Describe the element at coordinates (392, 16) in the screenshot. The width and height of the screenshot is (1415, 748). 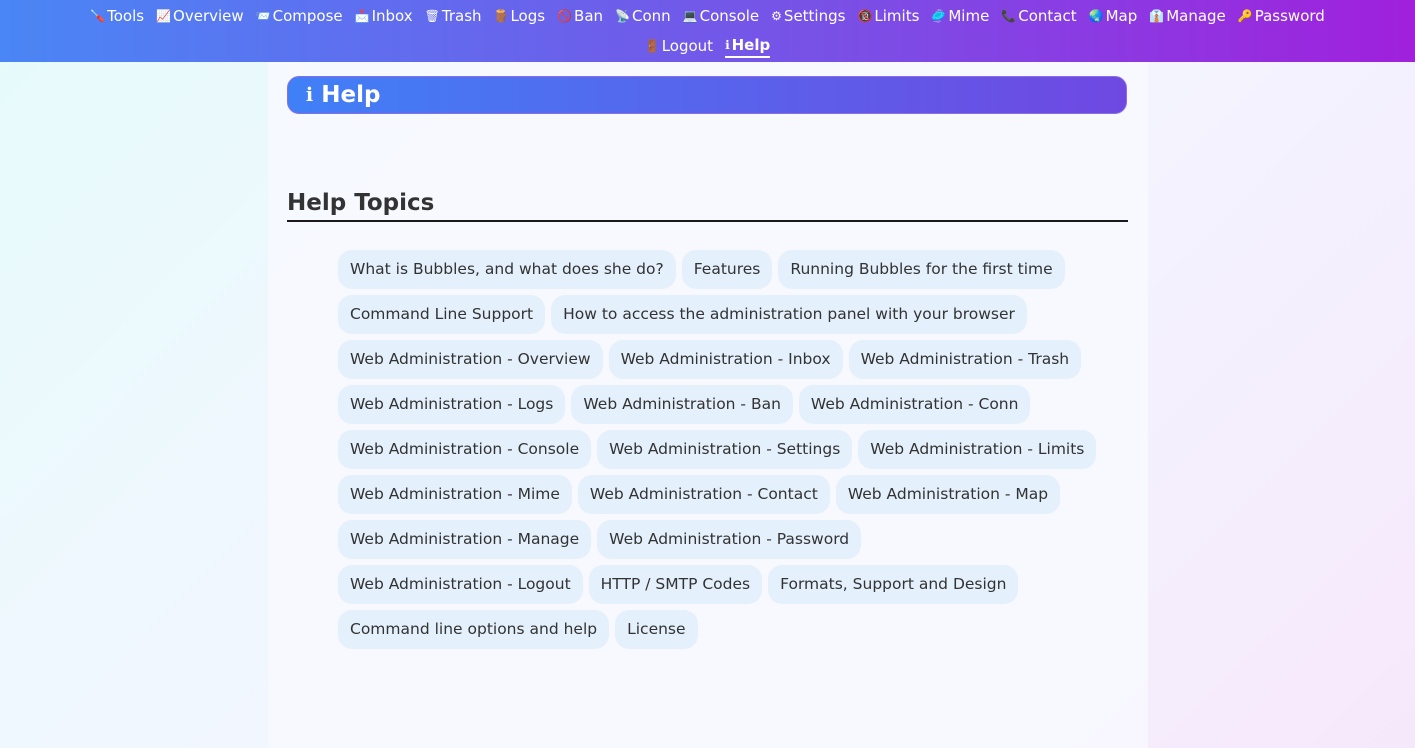
I see `nav-item-label: Inbox` at that location.